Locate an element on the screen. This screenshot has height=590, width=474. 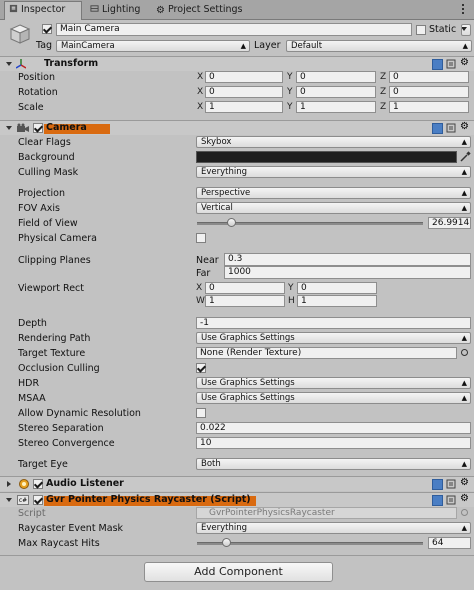
transform-header: Transform ⚙ is located at coordinates (237, 63).